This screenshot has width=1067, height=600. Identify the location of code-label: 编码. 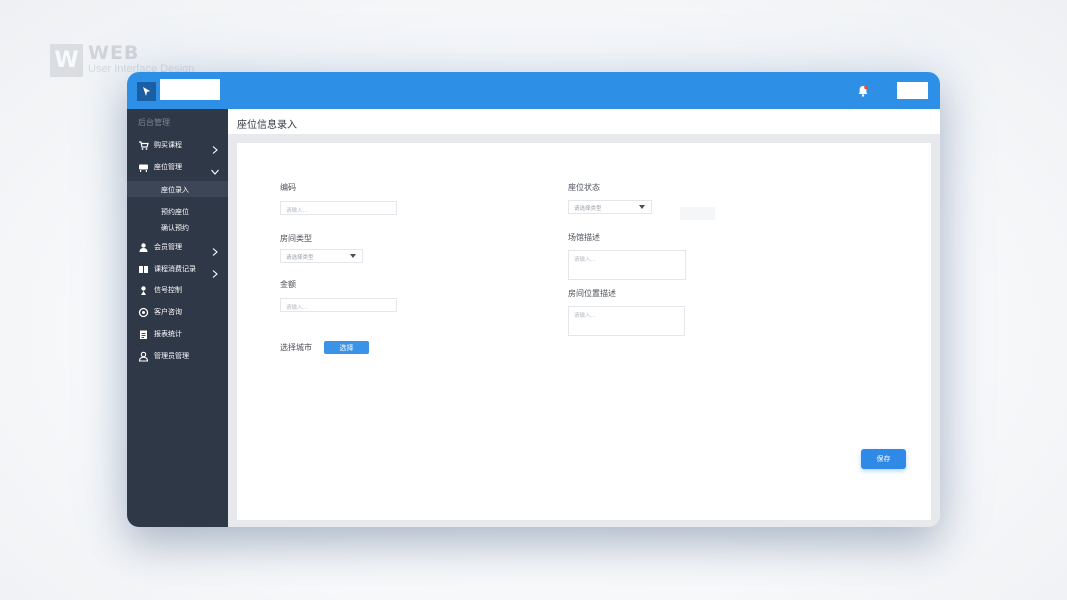
(288, 187).